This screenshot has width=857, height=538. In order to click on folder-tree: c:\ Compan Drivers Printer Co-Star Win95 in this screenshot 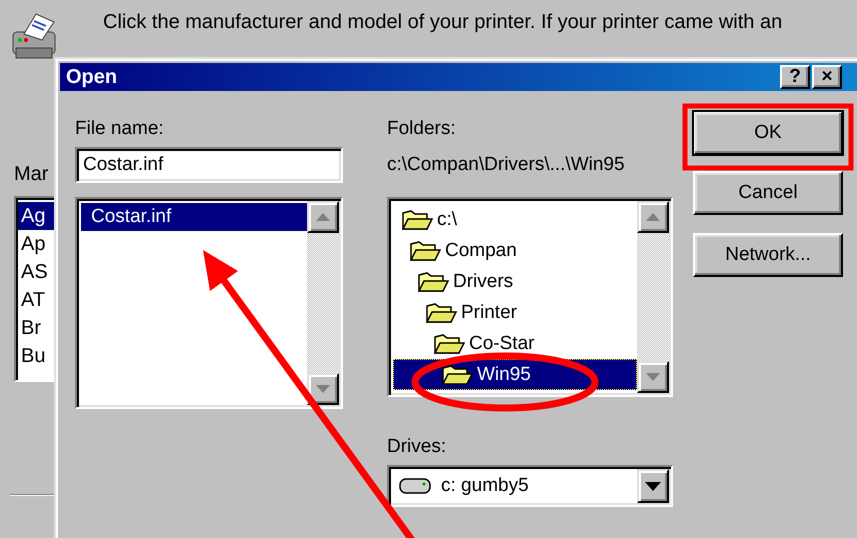, I will do `click(530, 297)`.